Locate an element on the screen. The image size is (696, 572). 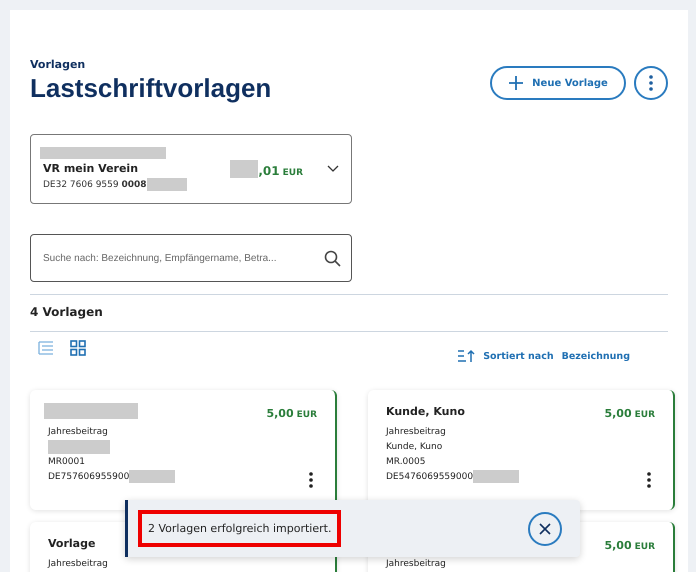
card-text: MR0001 is located at coordinates (66, 461).